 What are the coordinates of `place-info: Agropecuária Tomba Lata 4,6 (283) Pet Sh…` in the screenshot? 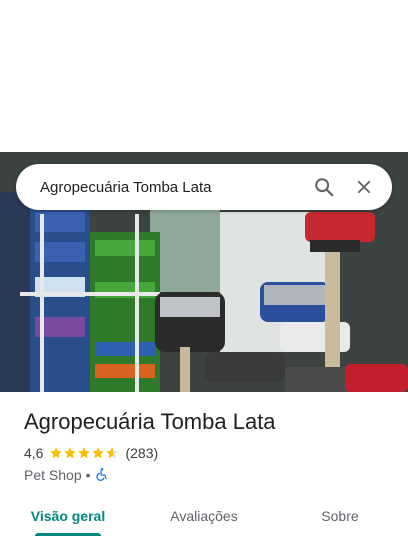 It's located at (208, 446).